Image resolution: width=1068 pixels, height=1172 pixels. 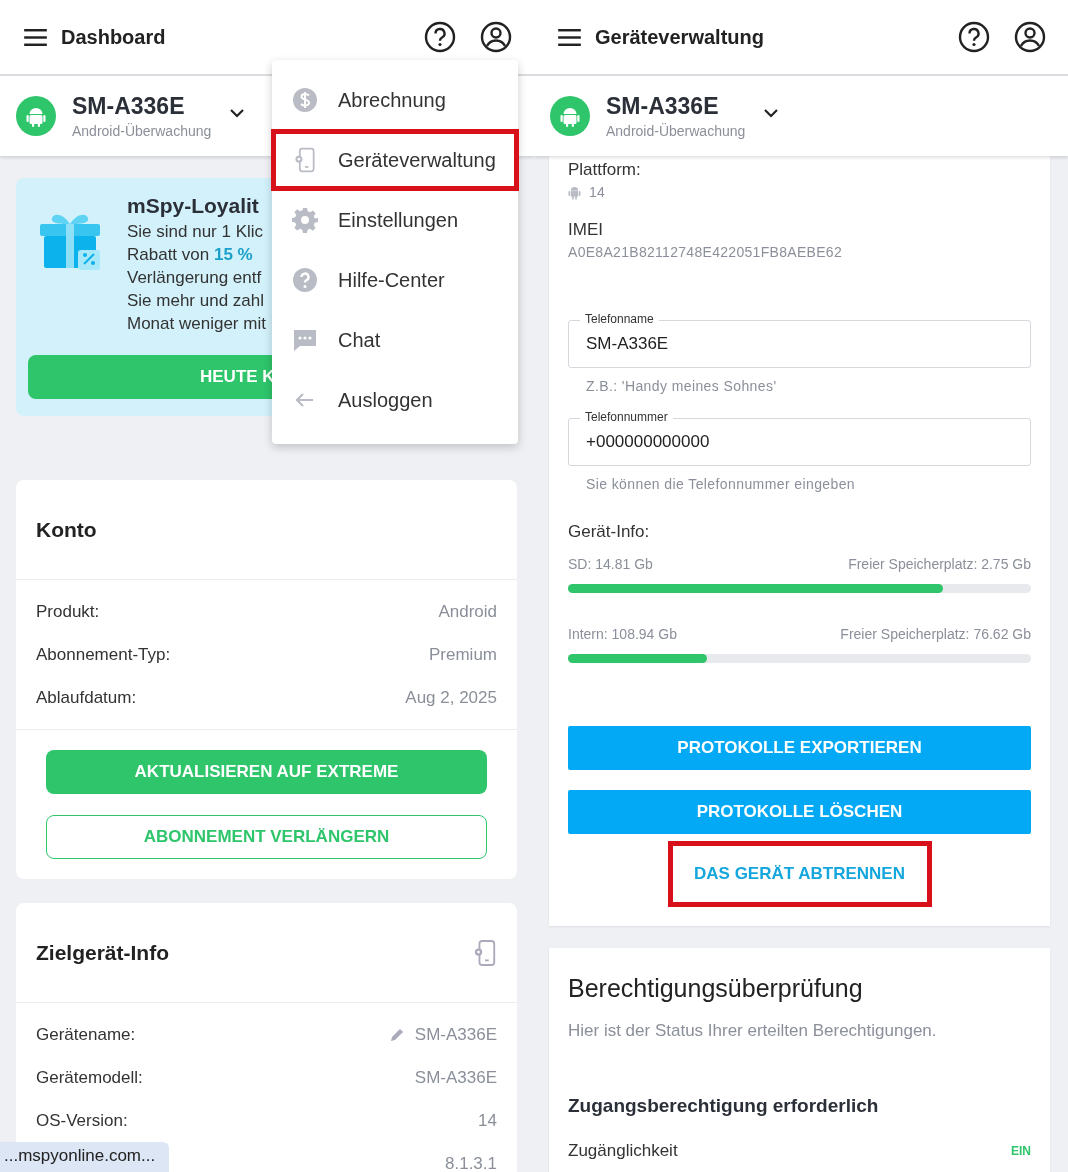 I want to click on detail-value: A0E8A21B82112748E422051FB8AEBE62, so click(x=705, y=252).